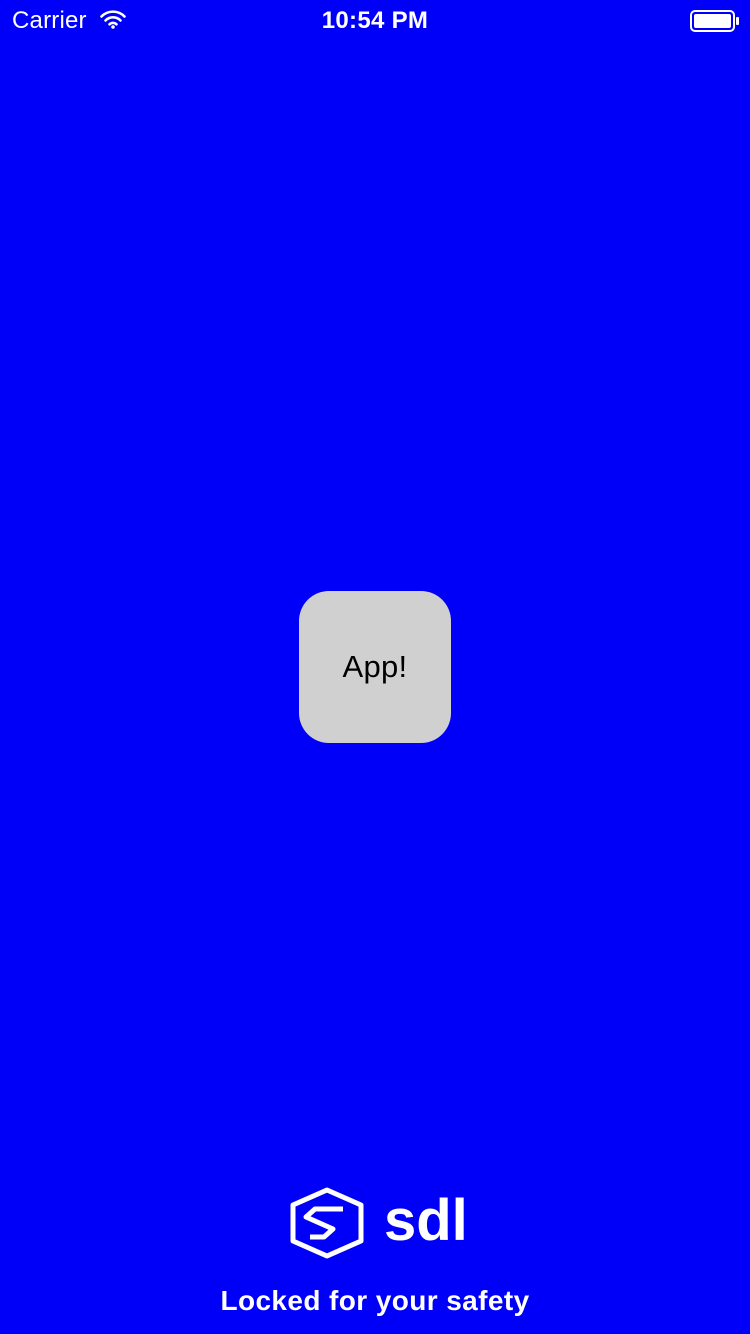 This screenshot has height=1334, width=750. I want to click on status-bar: Carrier 10:54 PM, so click(375, 20).